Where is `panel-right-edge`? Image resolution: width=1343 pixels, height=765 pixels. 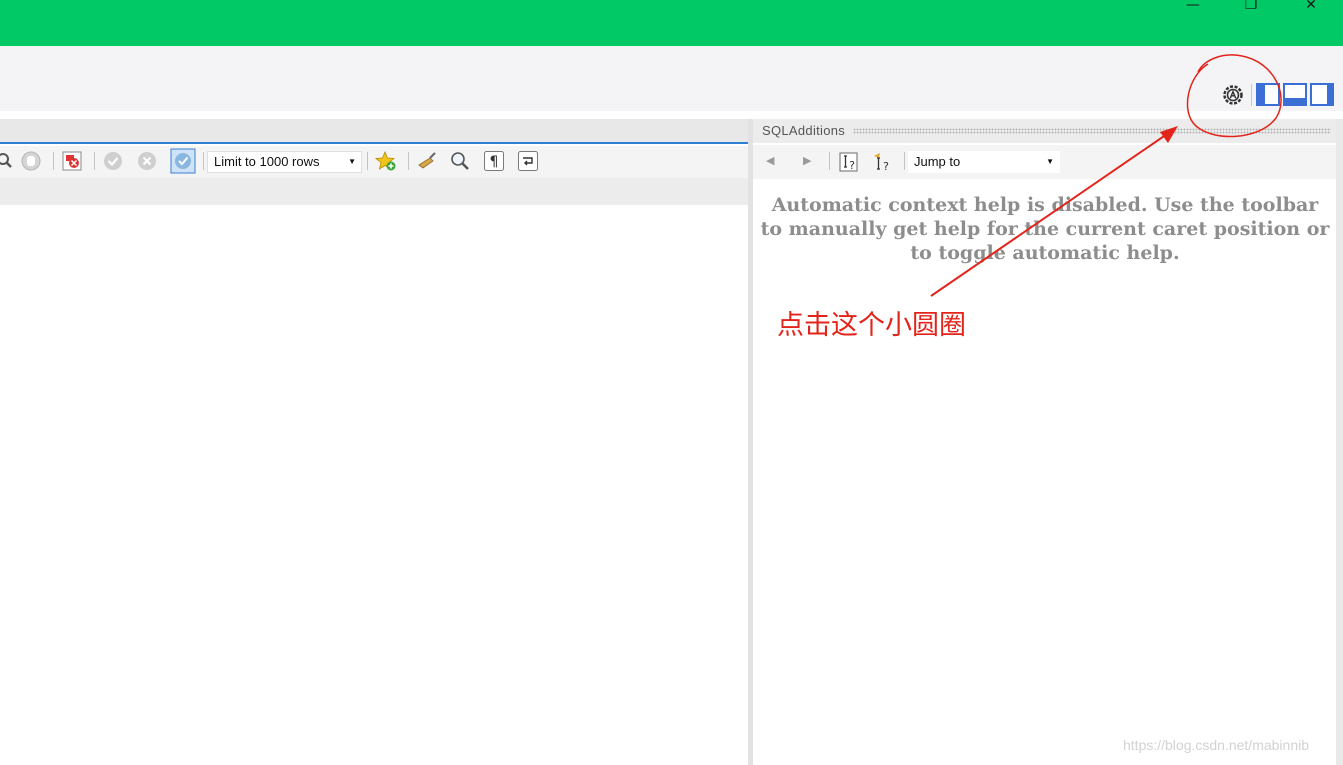 panel-right-edge is located at coordinates (1339, 442).